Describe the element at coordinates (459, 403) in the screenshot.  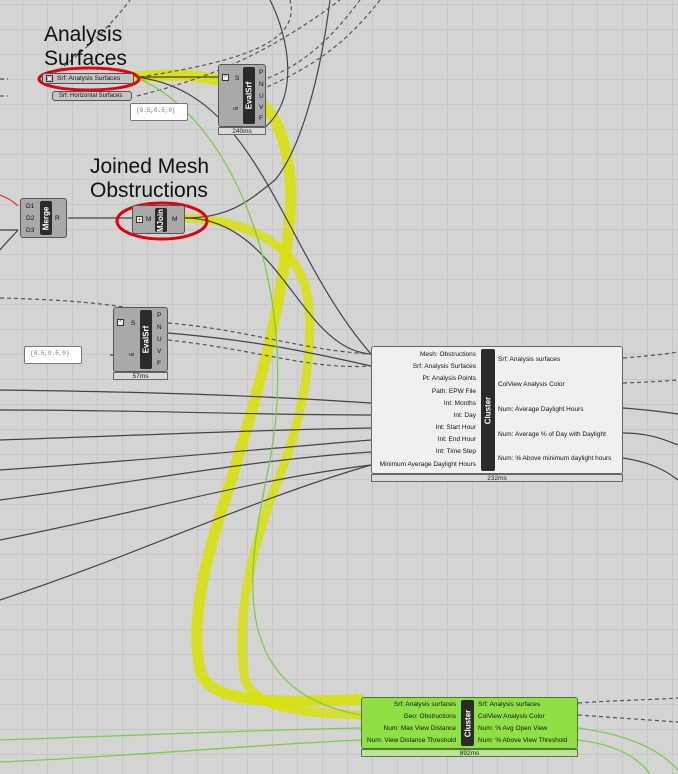
I see `input-int-months: Int: Months` at that location.